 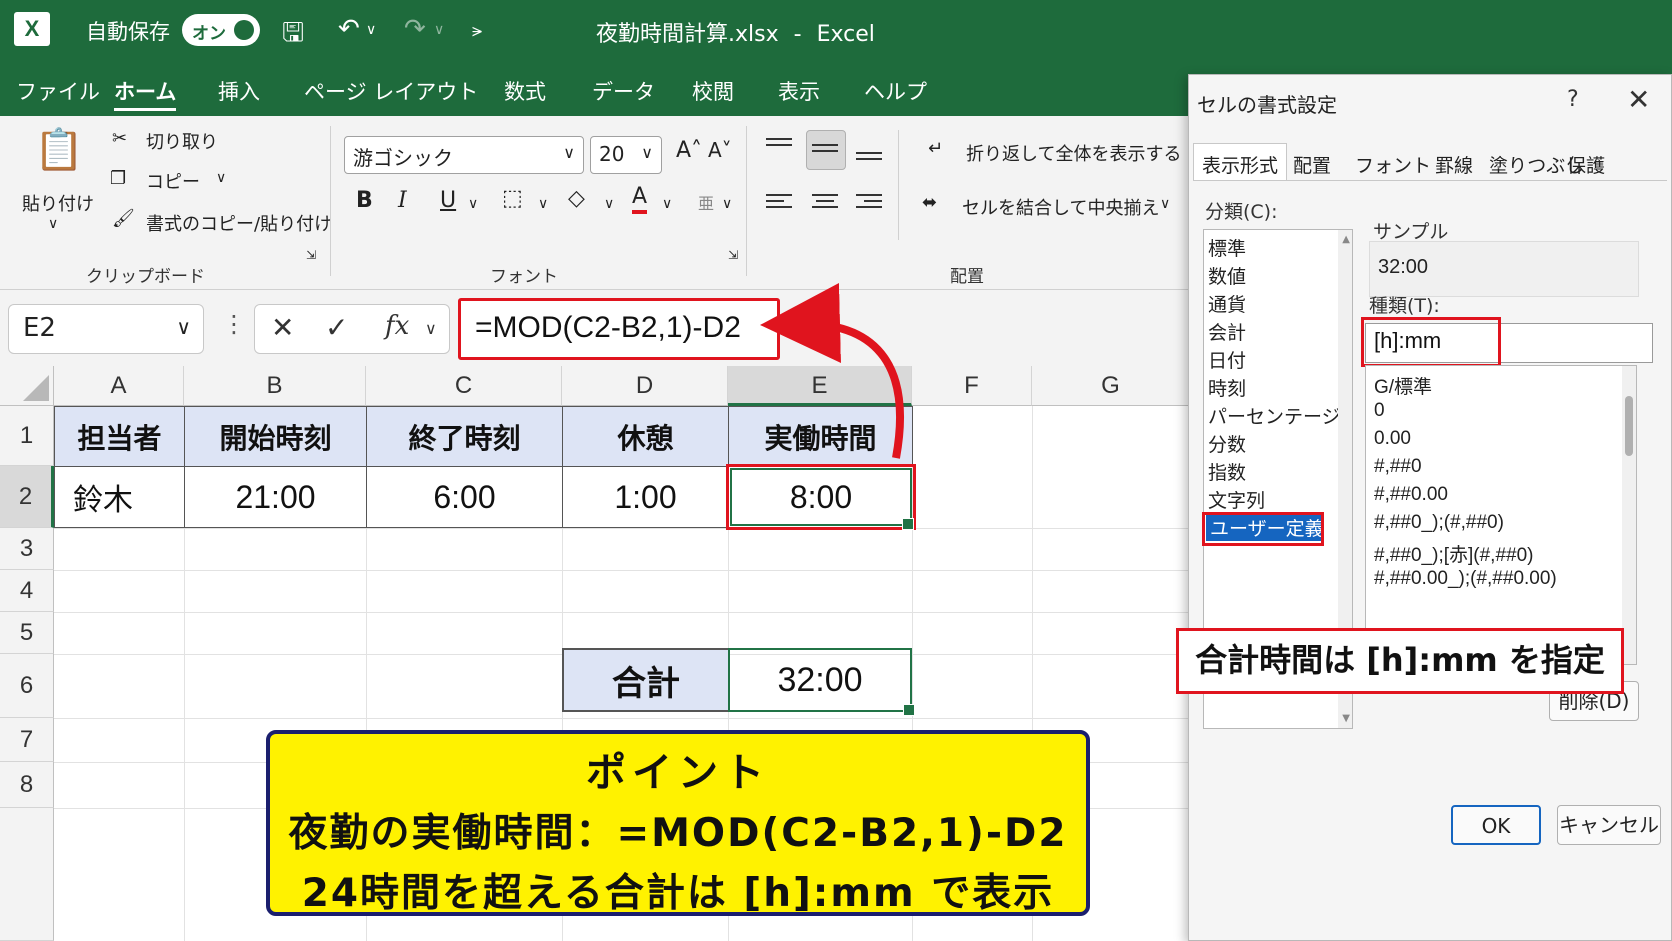 What do you see at coordinates (1227, 387) in the screenshot?
I see `category-item: 時刻` at bounding box center [1227, 387].